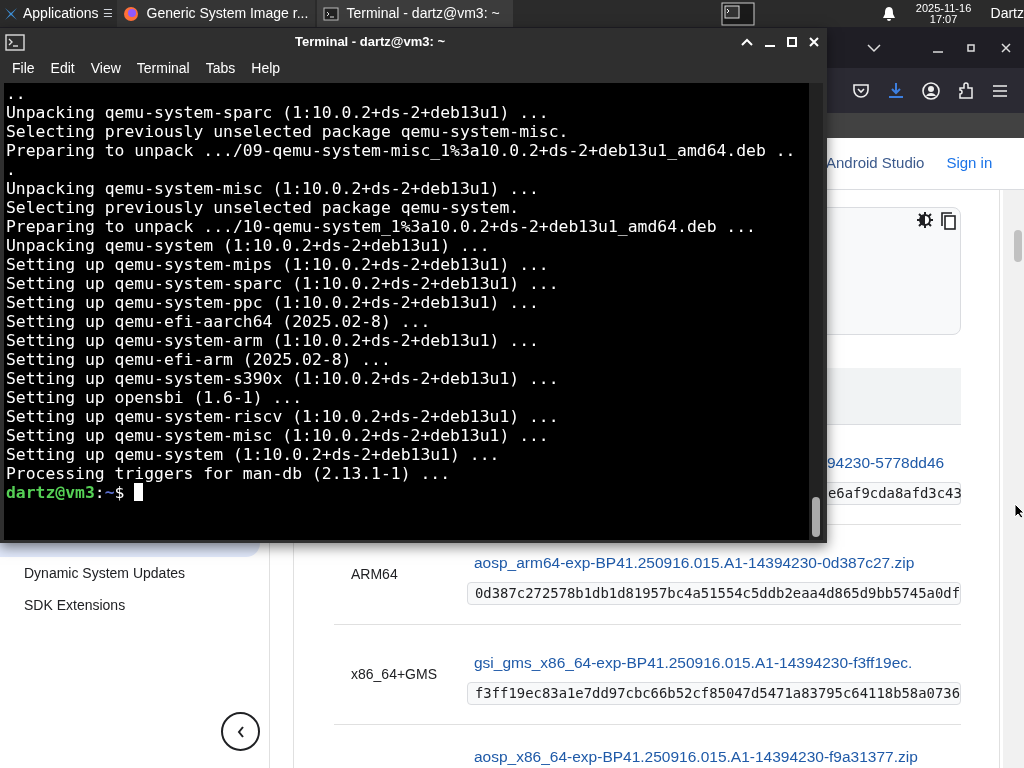 This screenshot has height=768, width=1024. I want to click on menu-item: File, so click(23, 68).